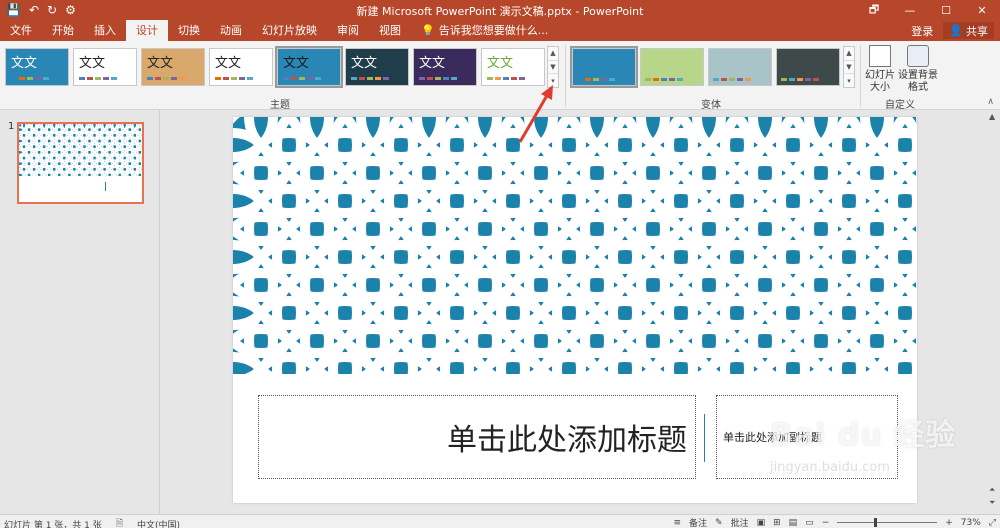  I want to click on tab-4: 切换, so click(189, 30).